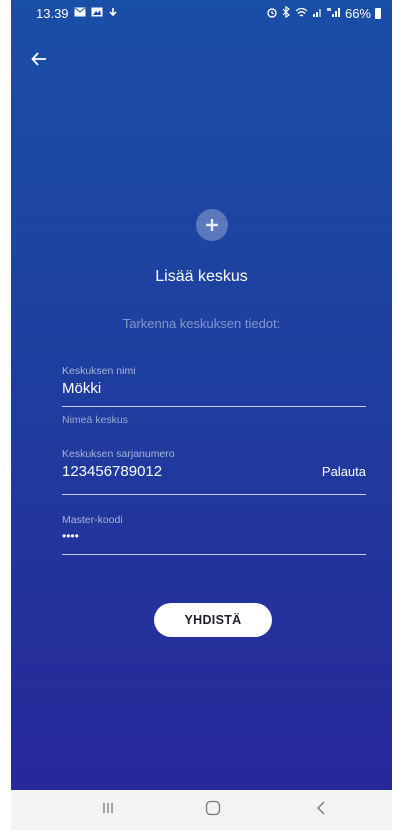 The image size is (403, 830). I want to click on download-icon, so click(113, 14).